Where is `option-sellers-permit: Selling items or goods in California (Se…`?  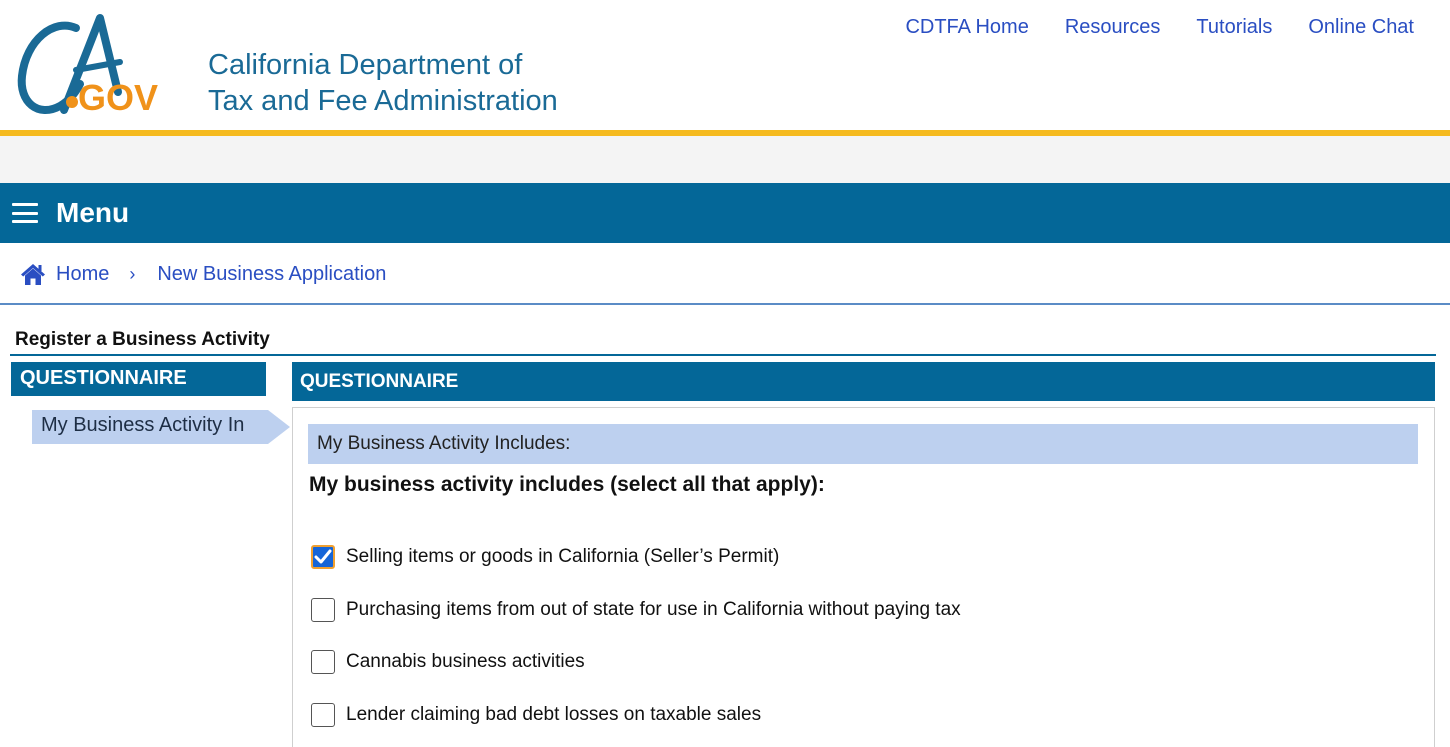
option-sellers-permit: Selling items or goods in California (Se… is located at coordinates (545, 557).